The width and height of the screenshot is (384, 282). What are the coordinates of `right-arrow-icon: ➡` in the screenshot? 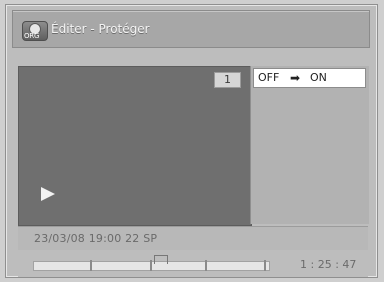 It's located at (295, 78).